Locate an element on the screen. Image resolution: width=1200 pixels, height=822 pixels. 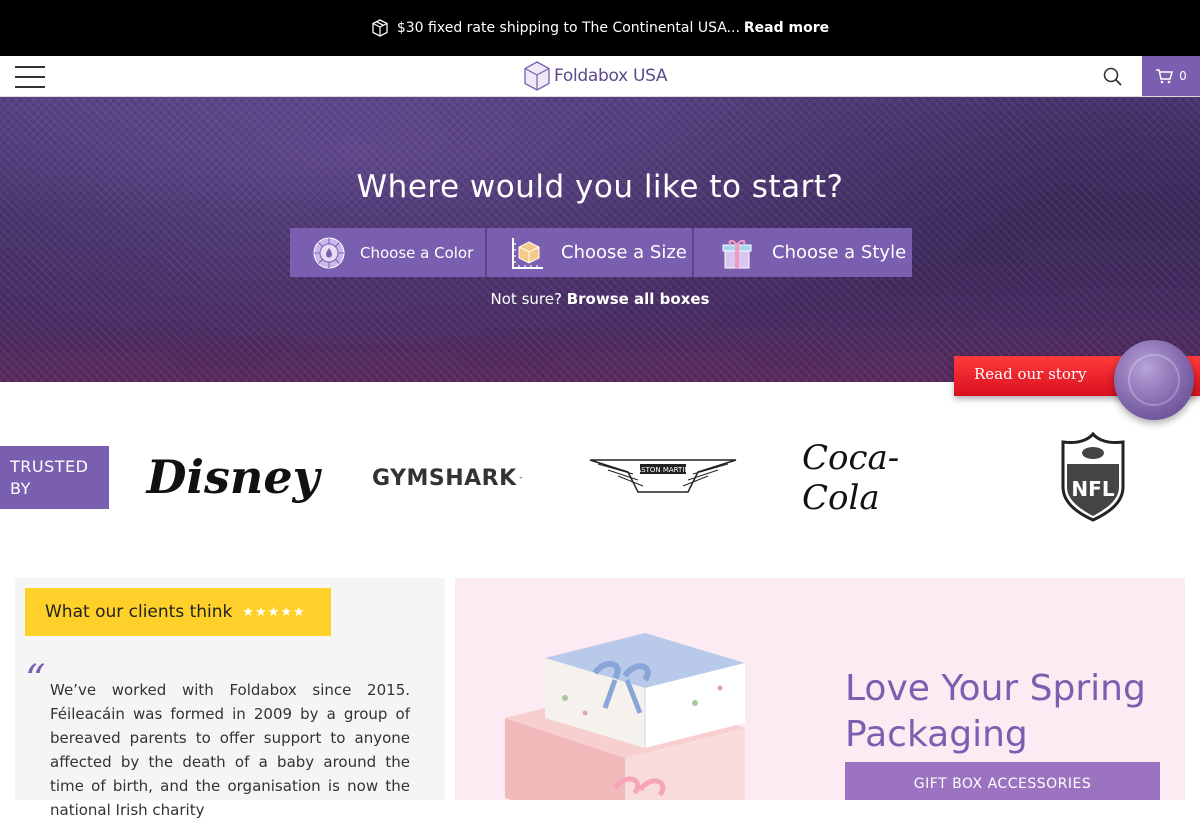
aston-martin-logo: ASTON MARTIN is located at coordinates (663, 476).